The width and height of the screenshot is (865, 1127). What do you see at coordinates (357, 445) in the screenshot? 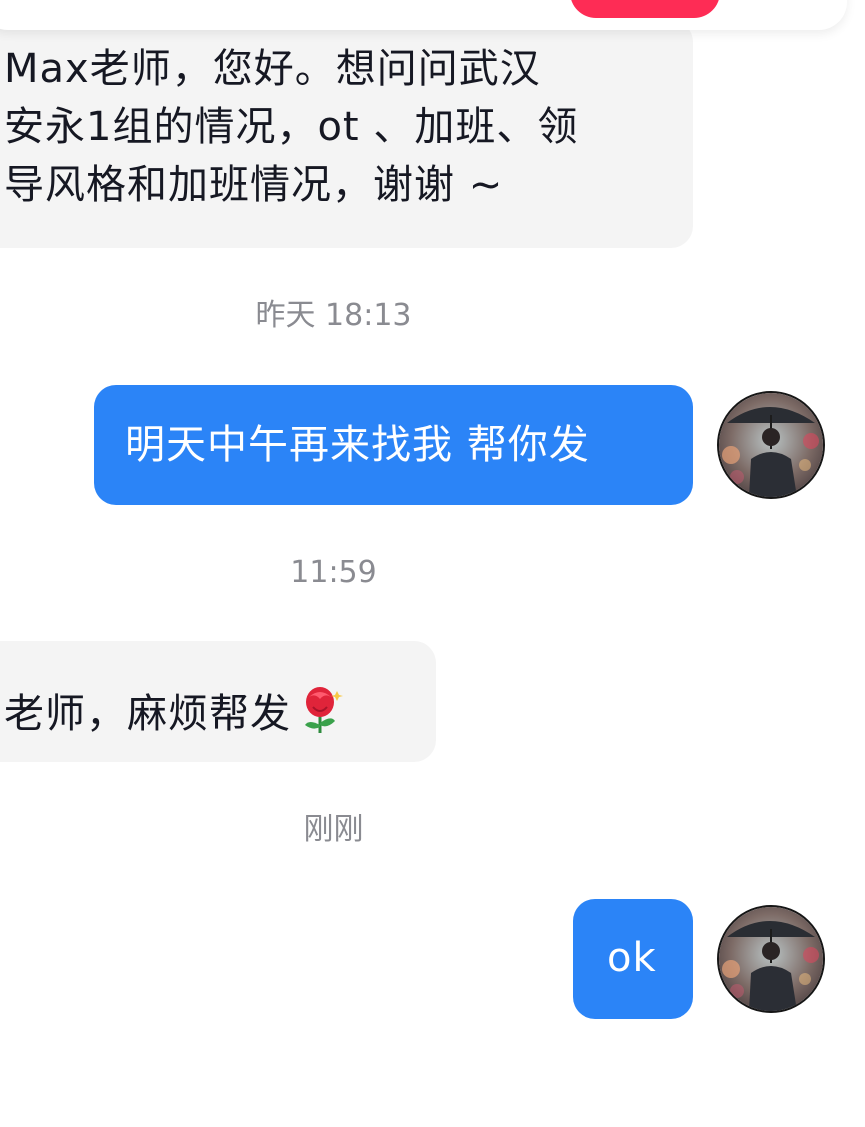
I see `message-text: 明天中午再来找我 帮你发` at bounding box center [357, 445].